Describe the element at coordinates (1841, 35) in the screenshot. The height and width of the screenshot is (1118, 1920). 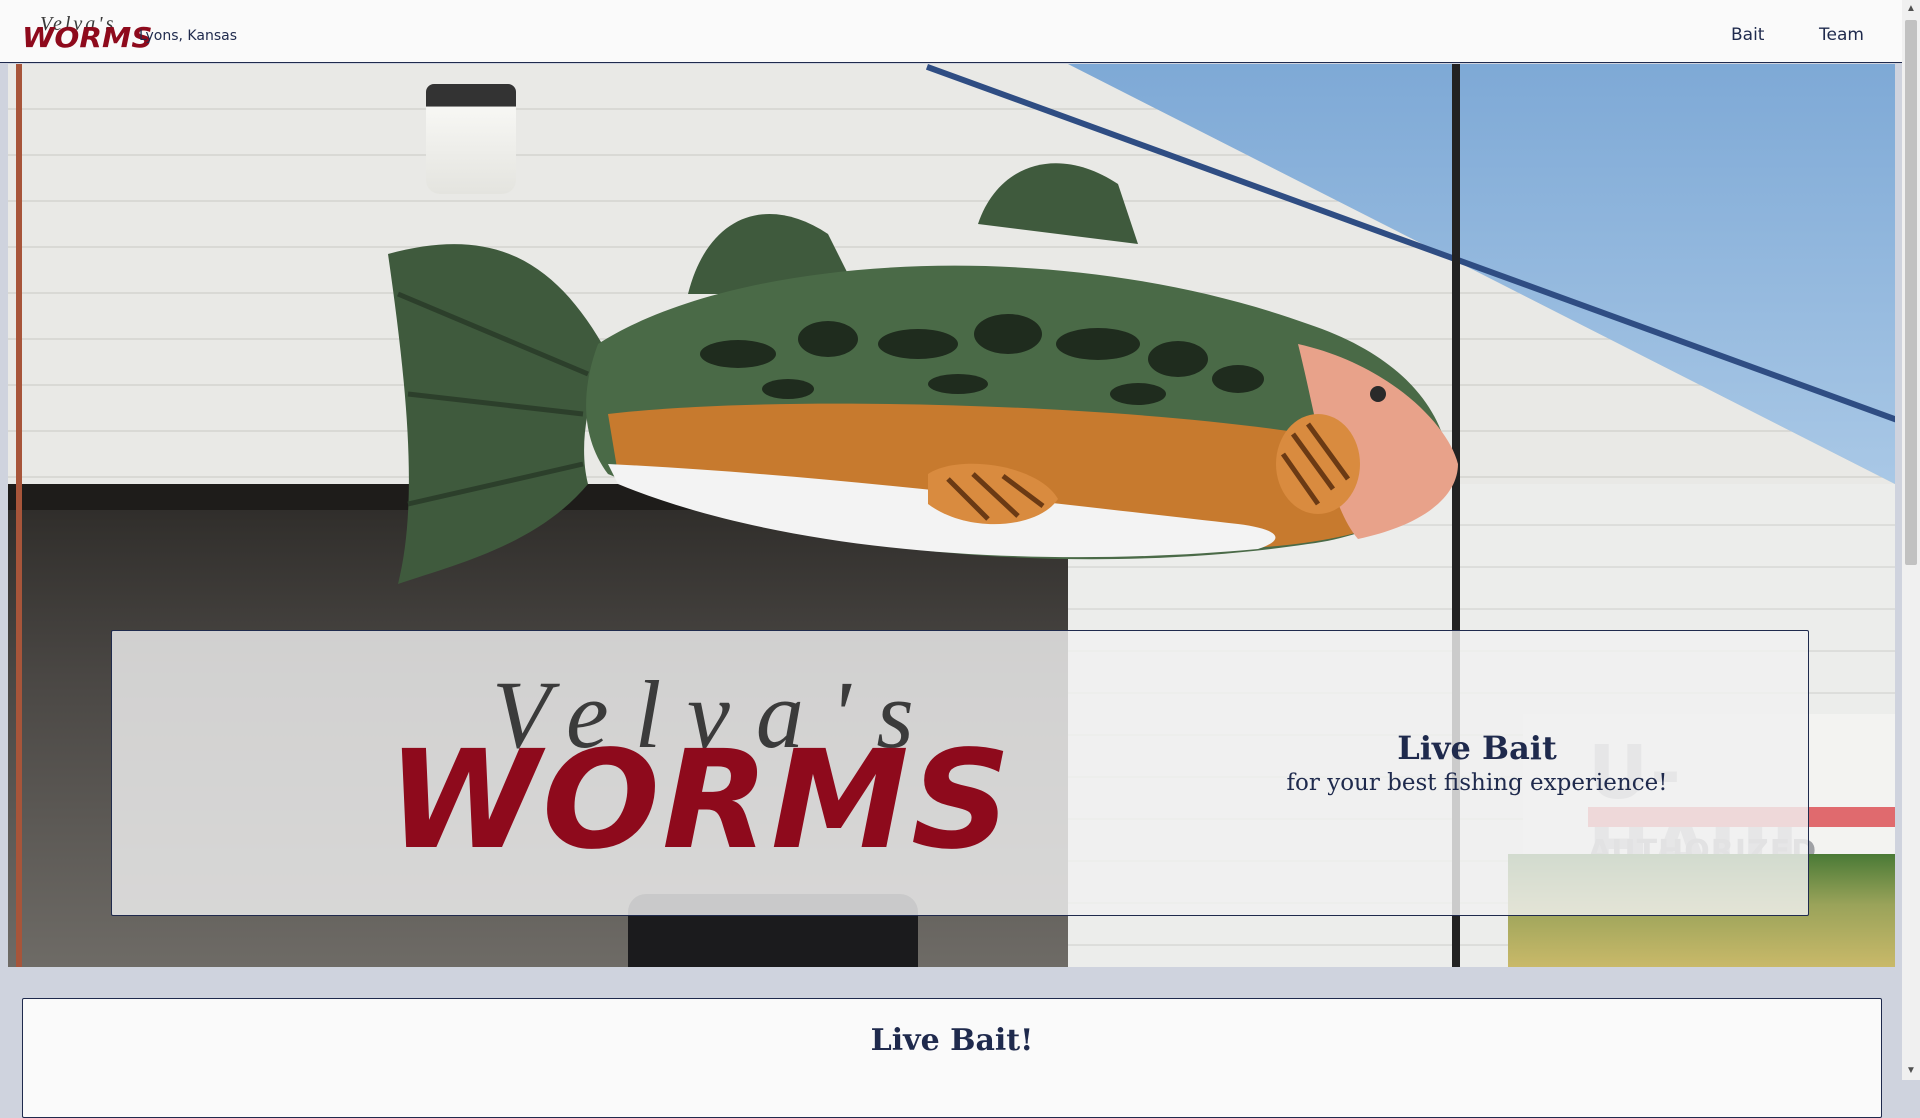
I see `nav-link-team: Team` at that location.